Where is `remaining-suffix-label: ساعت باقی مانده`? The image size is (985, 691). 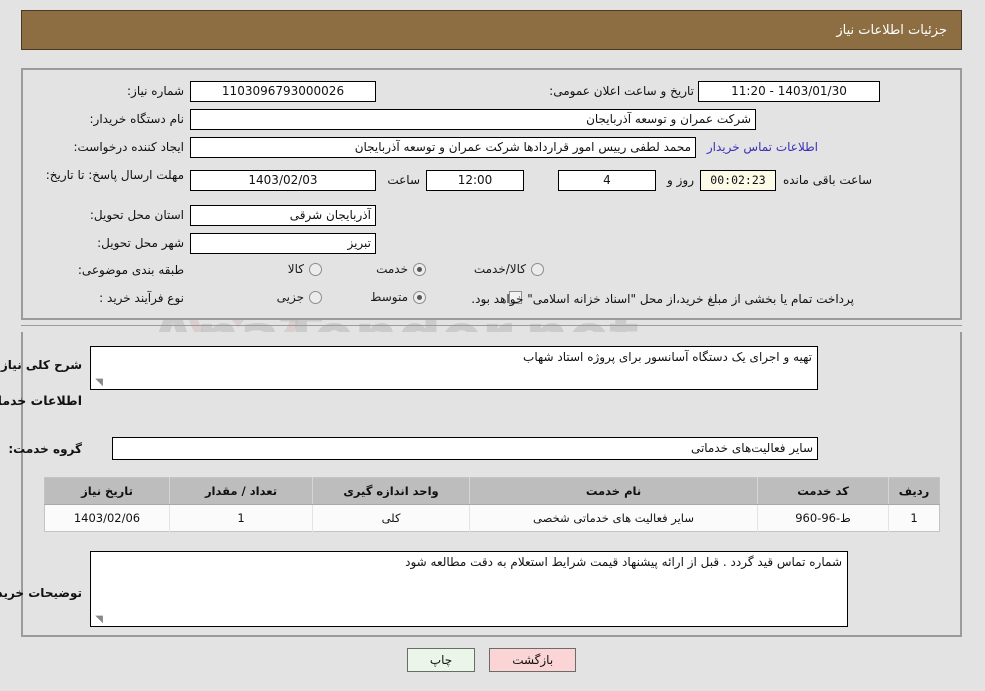 remaining-suffix-label: ساعت باقی مانده is located at coordinates (828, 180).